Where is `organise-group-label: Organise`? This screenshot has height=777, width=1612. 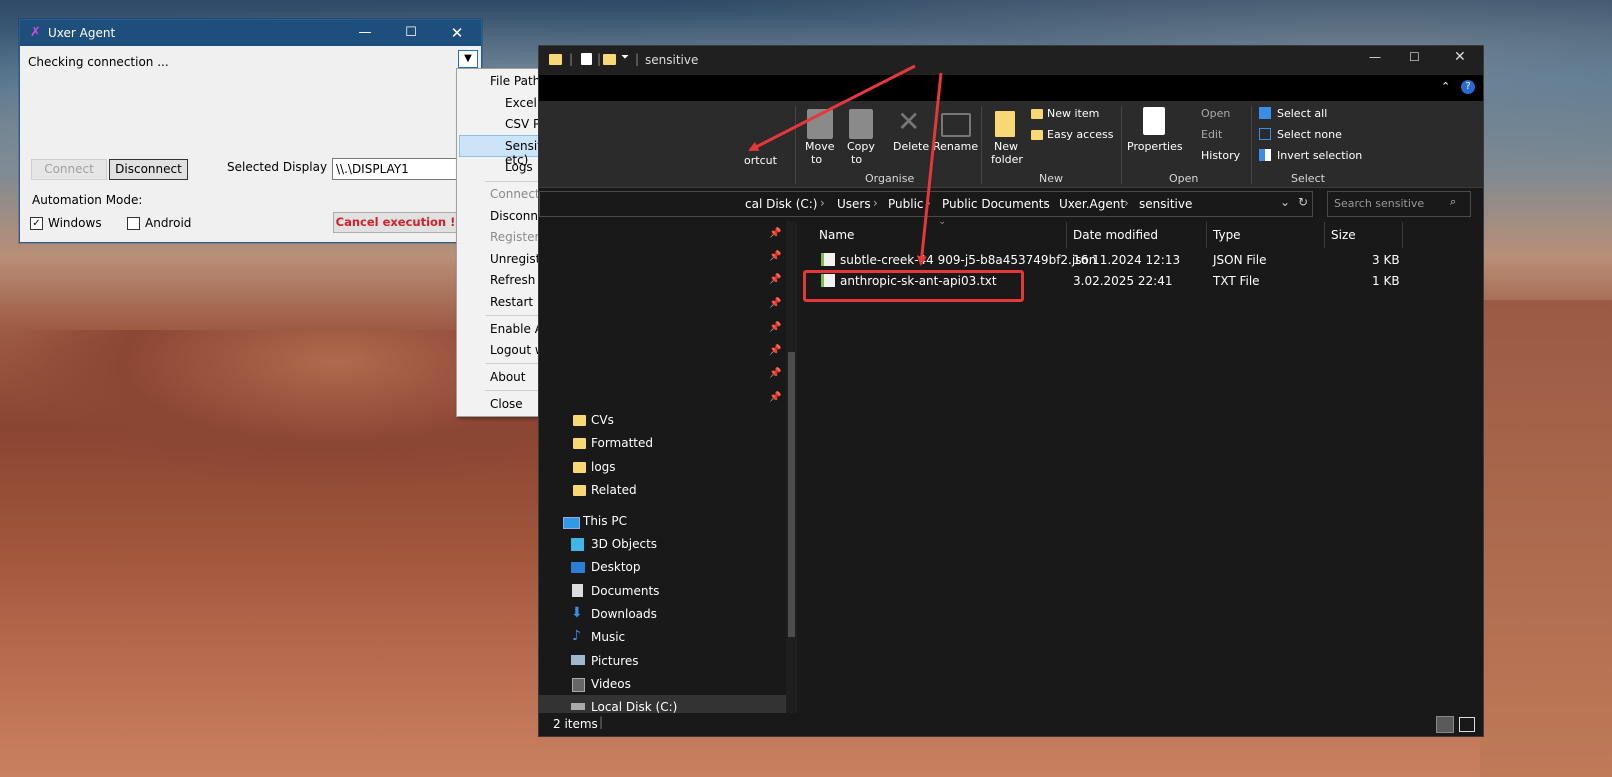 organise-group-label: Organise is located at coordinates (890, 178).